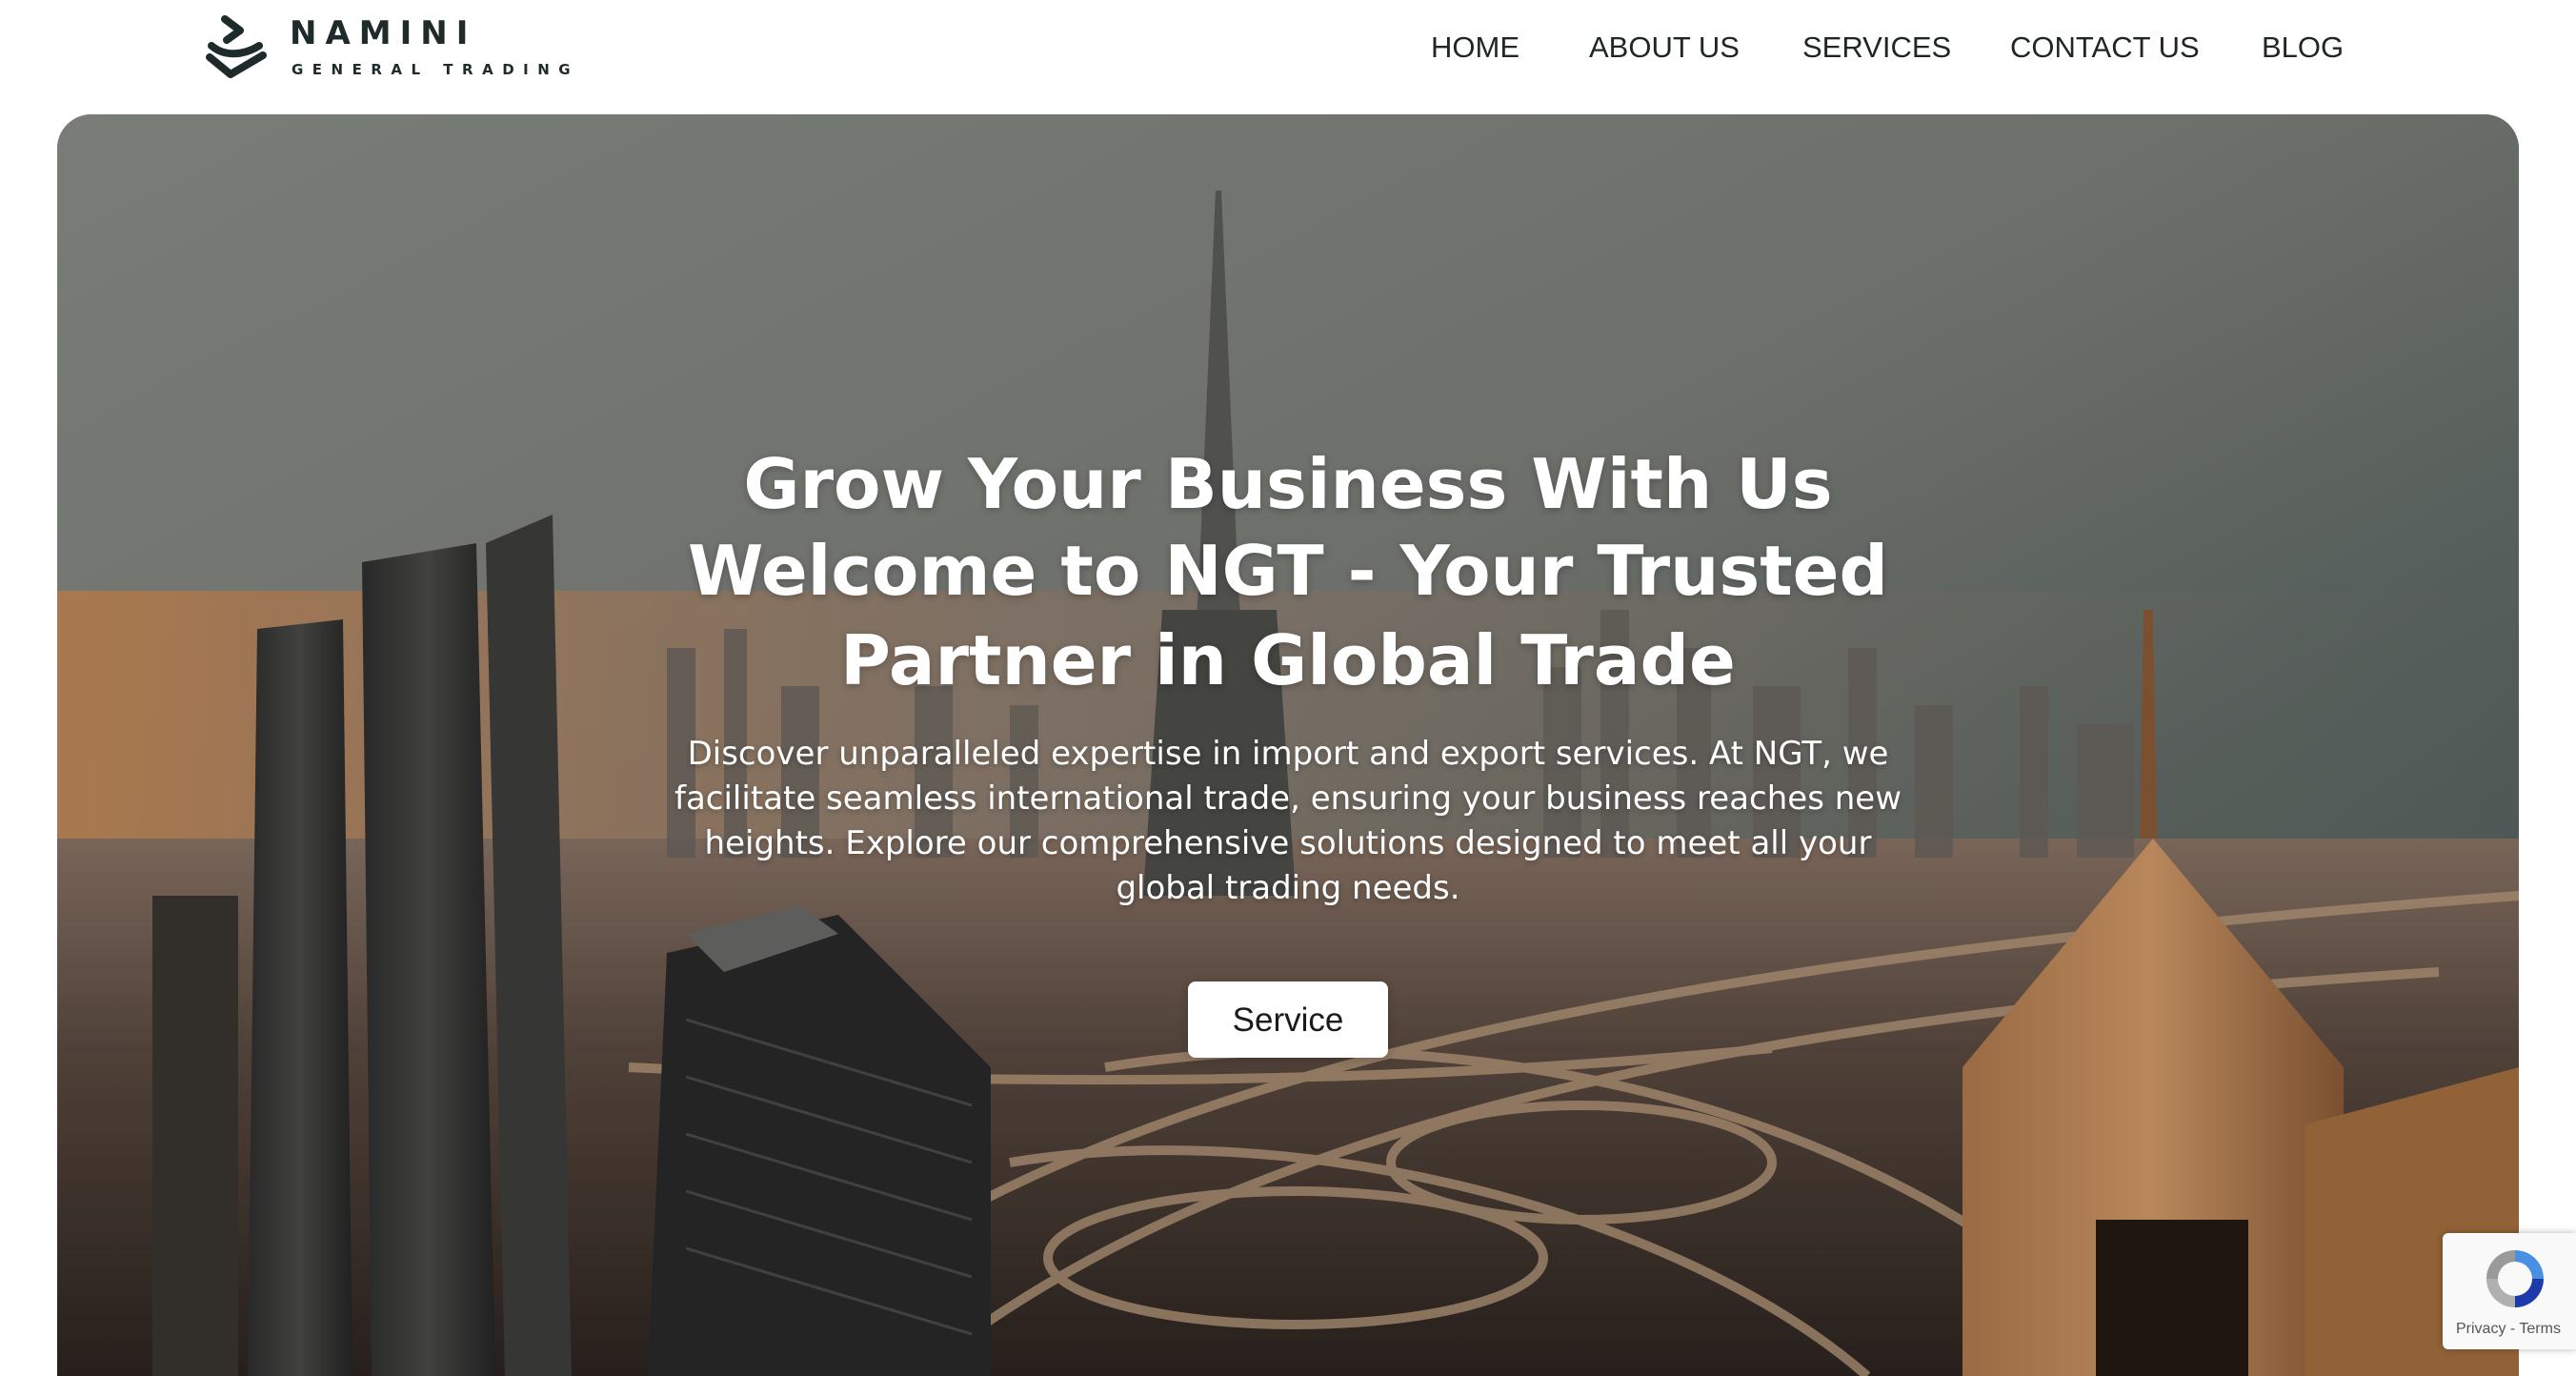 The width and height of the screenshot is (2576, 1376). What do you see at coordinates (2508, 1330) in the screenshot?
I see `recaptcha-links: Privacy - Terms` at bounding box center [2508, 1330].